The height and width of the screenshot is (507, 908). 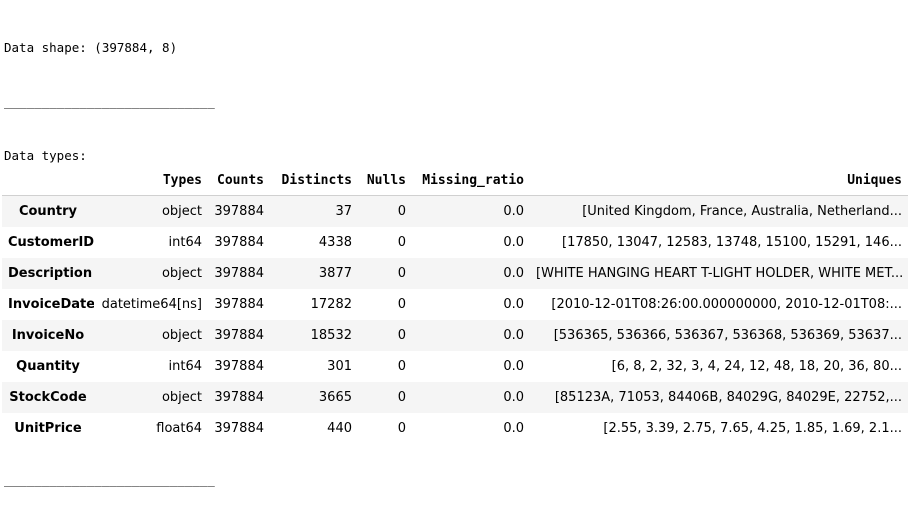 I want to click on cell-distincts: 301, so click(x=339, y=366).